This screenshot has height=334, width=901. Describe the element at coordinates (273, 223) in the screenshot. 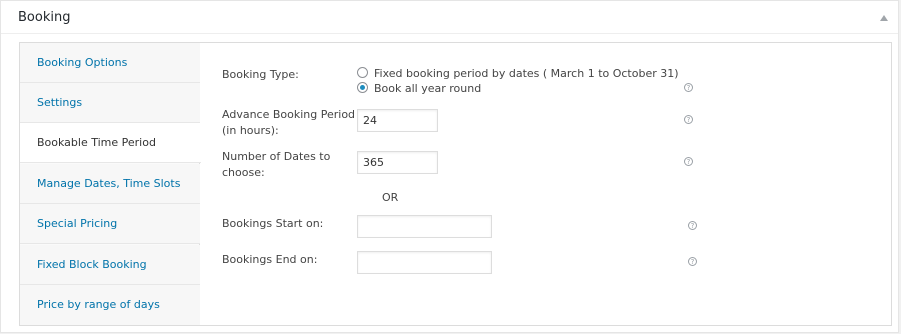

I see `bookings-start-label: Bookings Start on:` at that location.